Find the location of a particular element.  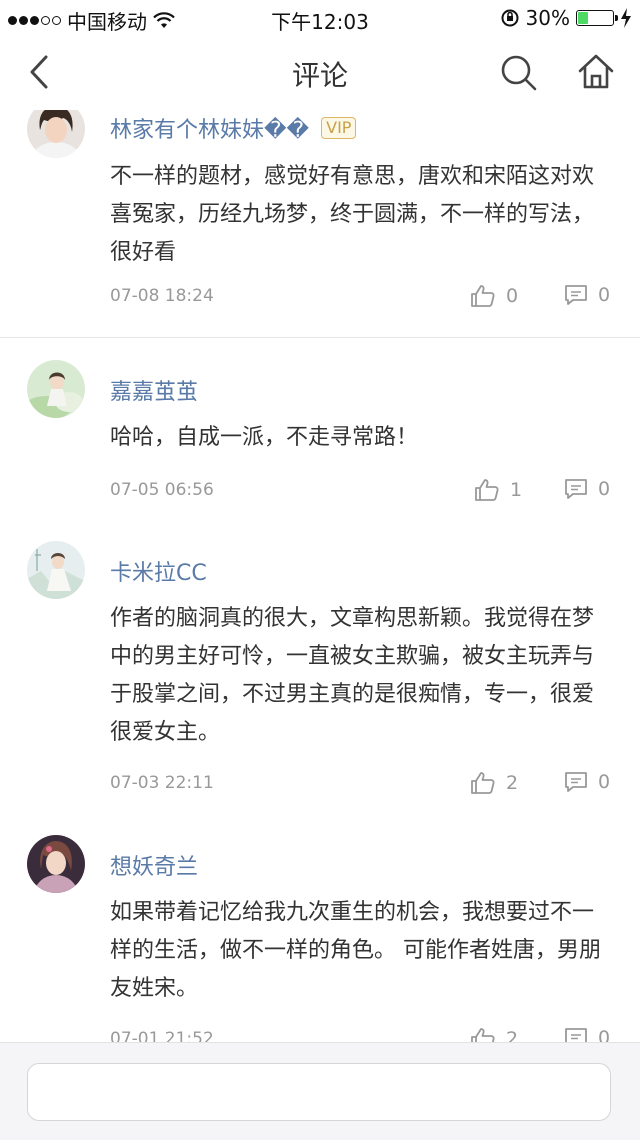

navigation-bar: 评论 is located at coordinates (320, 73).